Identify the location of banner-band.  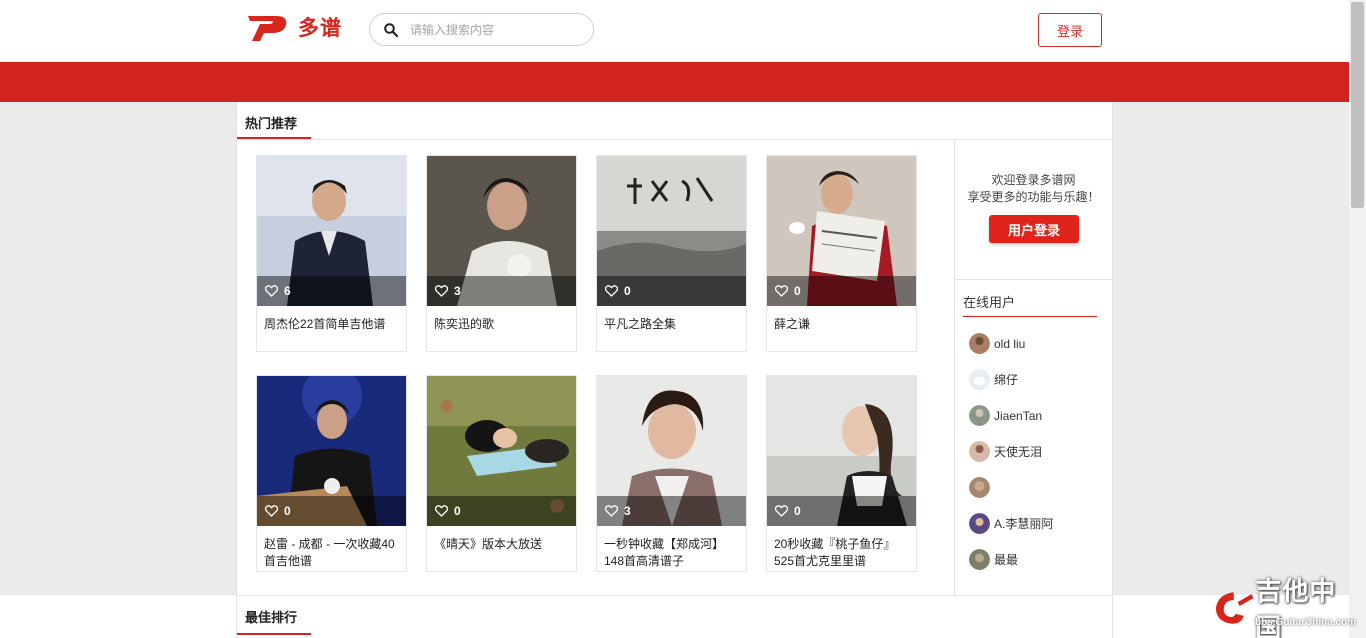
(674, 82).